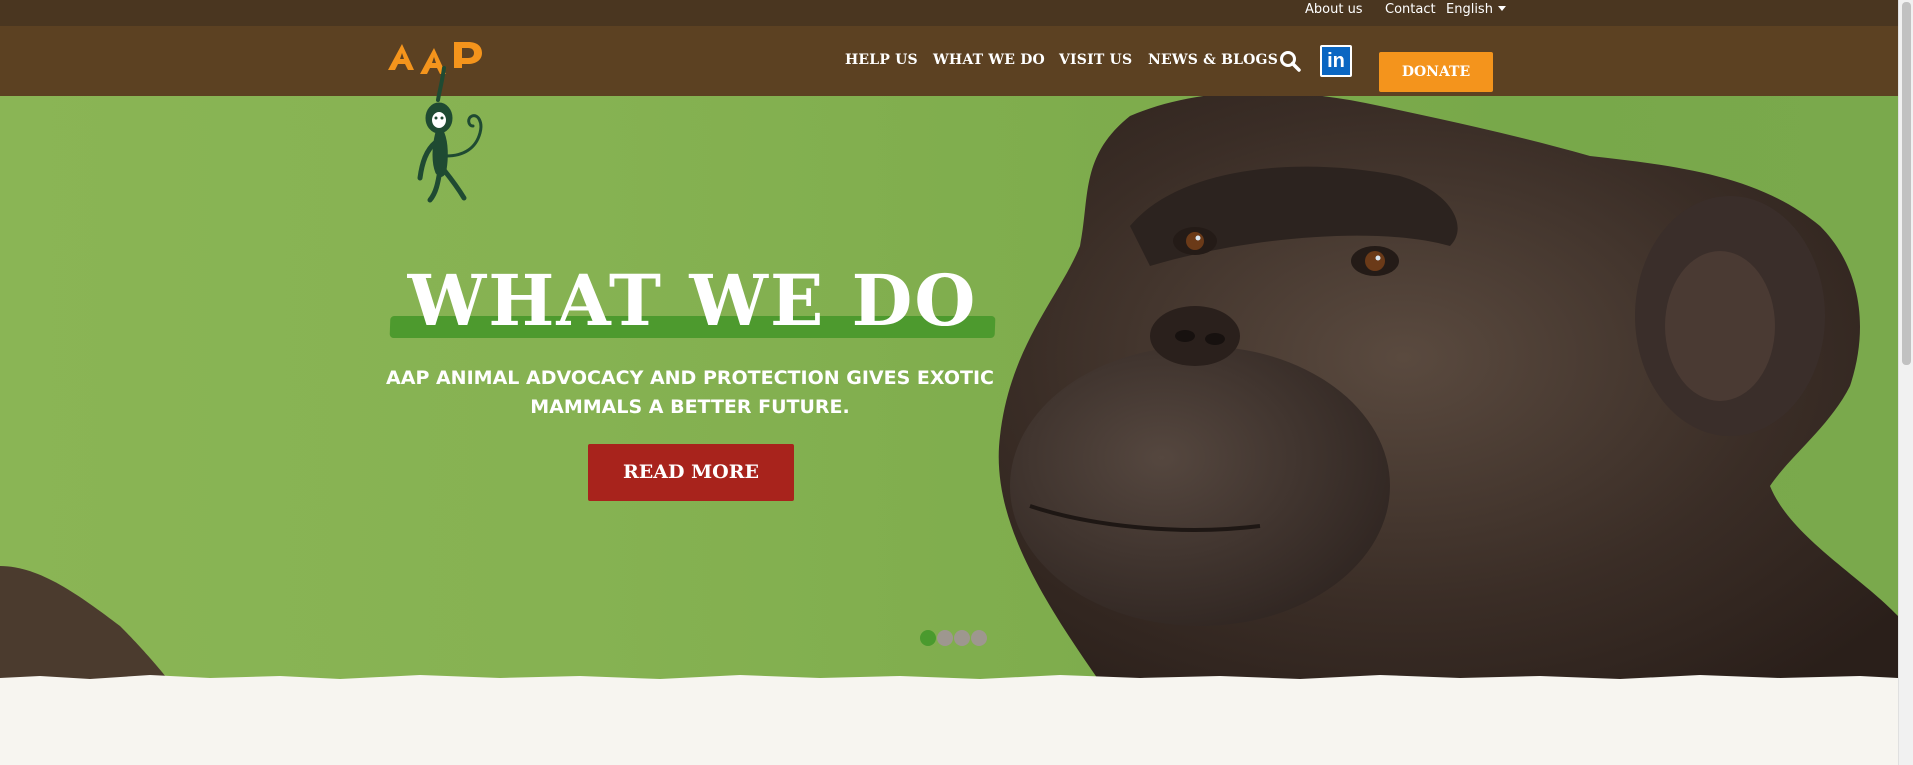 This screenshot has height=765, width=1913. What do you see at coordinates (1290, 61) in the screenshot?
I see `search-icon` at bounding box center [1290, 61].